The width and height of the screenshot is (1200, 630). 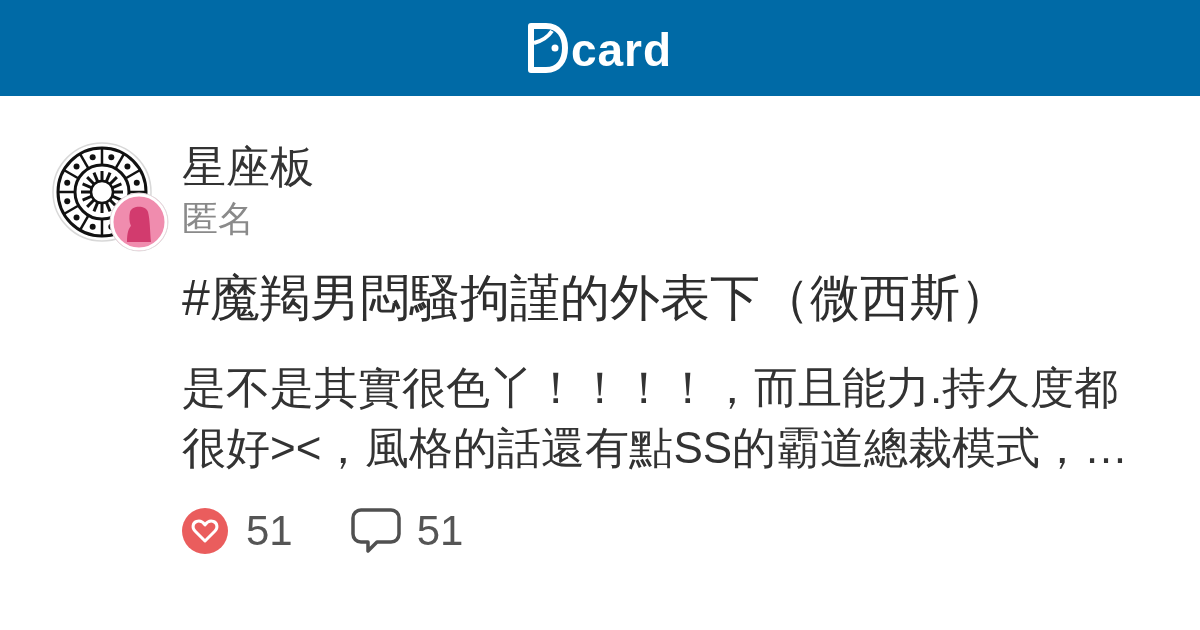 What do you see at coordinates (269, 531) in the screenshot?
I see `like-count: 51` at bounding box center [269, 531].